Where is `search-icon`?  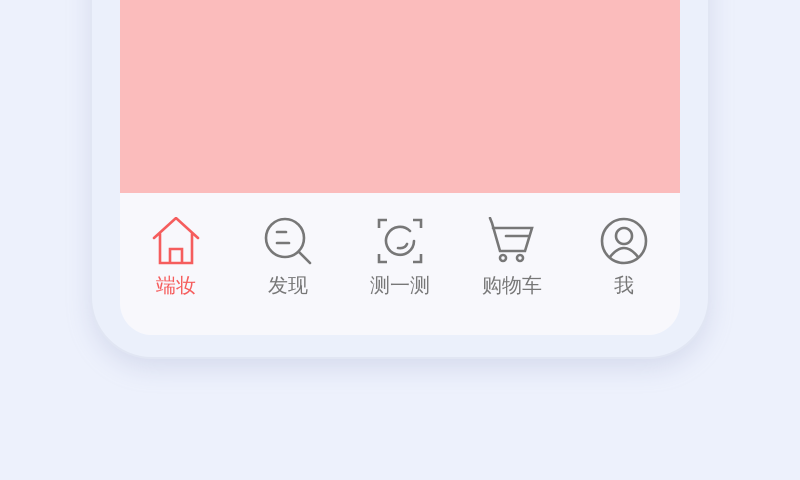 search-icon is located at coordinates (288, 241).